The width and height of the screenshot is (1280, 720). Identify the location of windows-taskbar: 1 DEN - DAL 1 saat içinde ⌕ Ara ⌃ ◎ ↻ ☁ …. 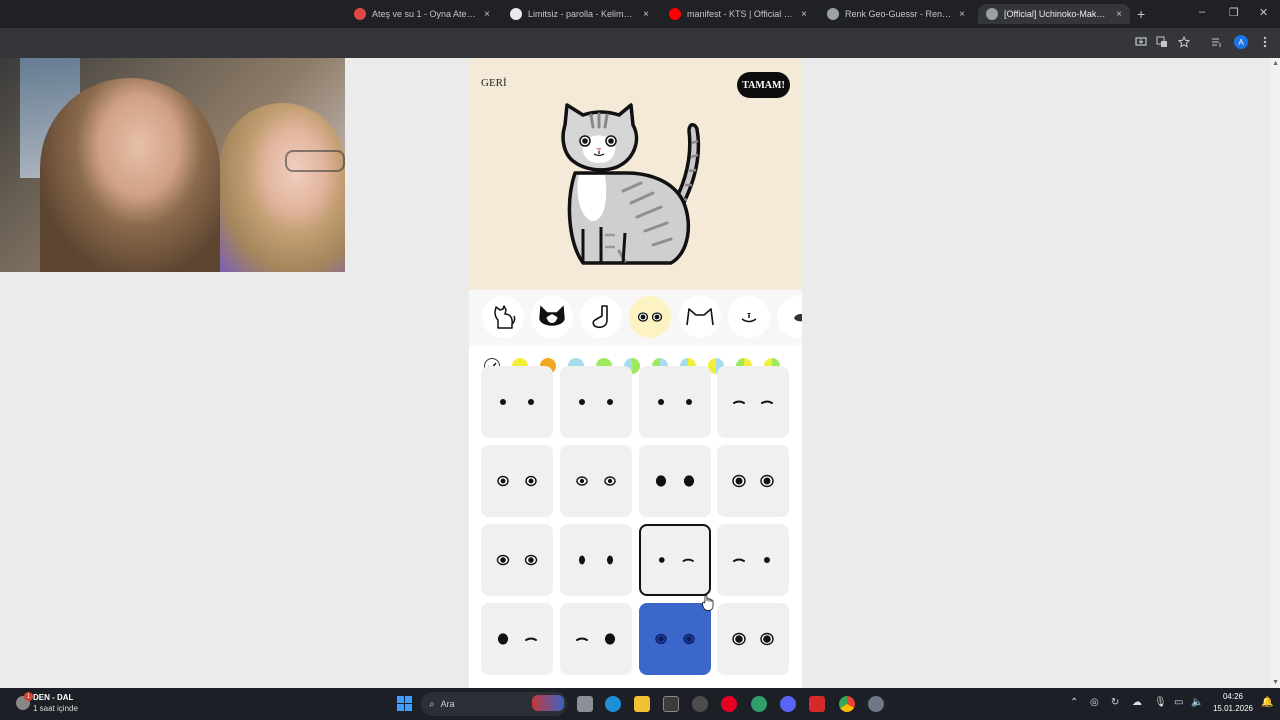
(640, 704).